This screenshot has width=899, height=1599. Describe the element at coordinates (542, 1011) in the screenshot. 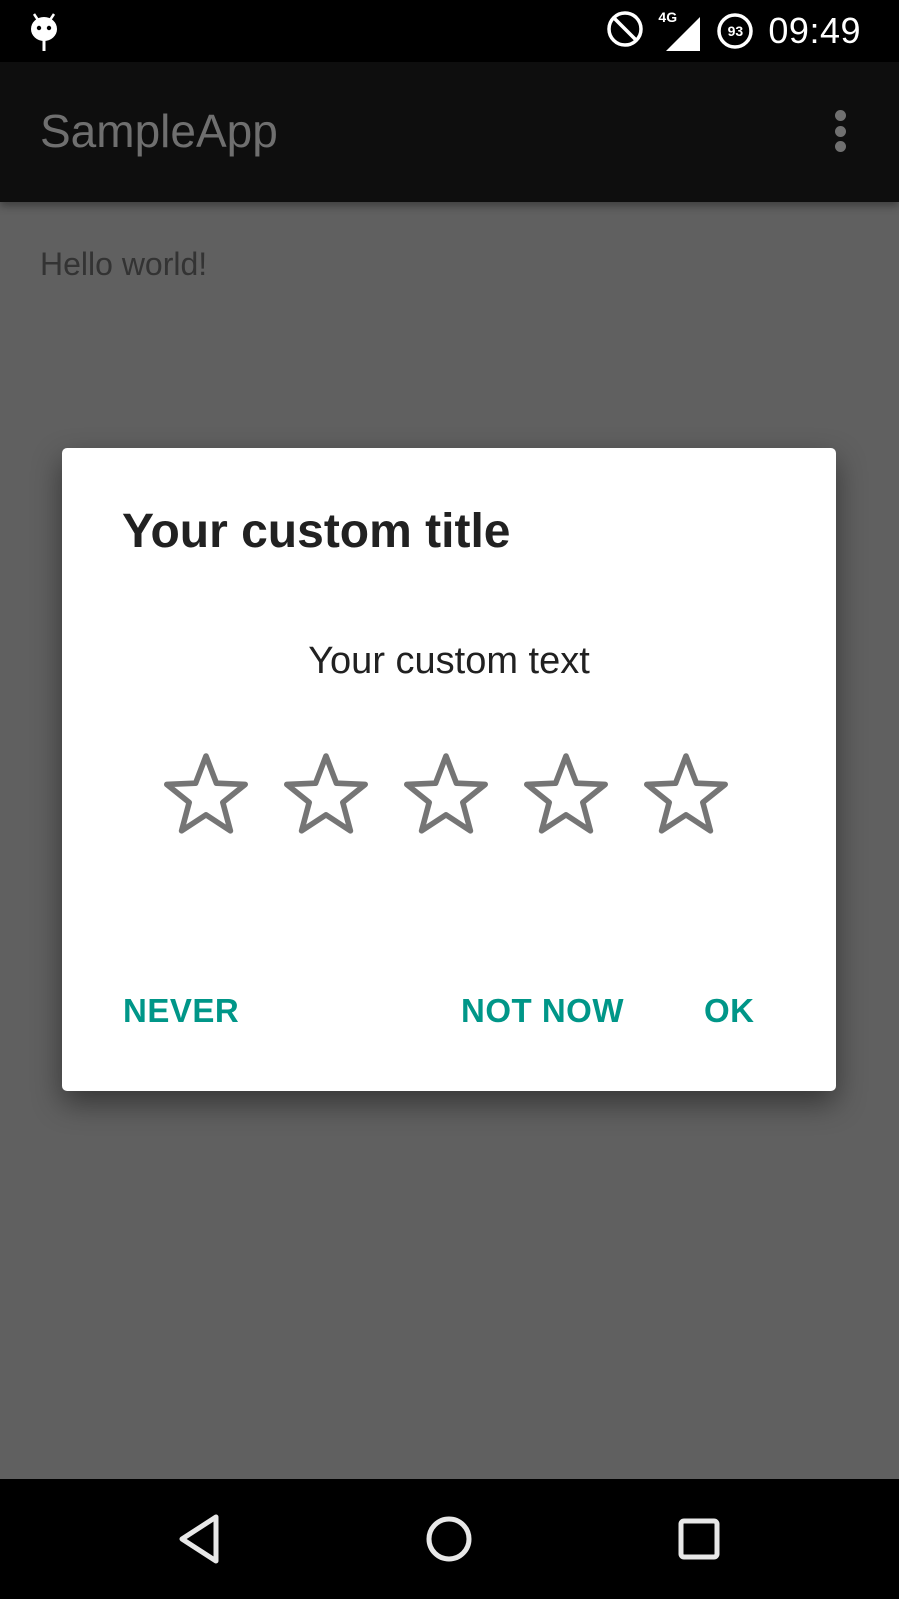

I see `not-now-button: NOT NOW` at that location.